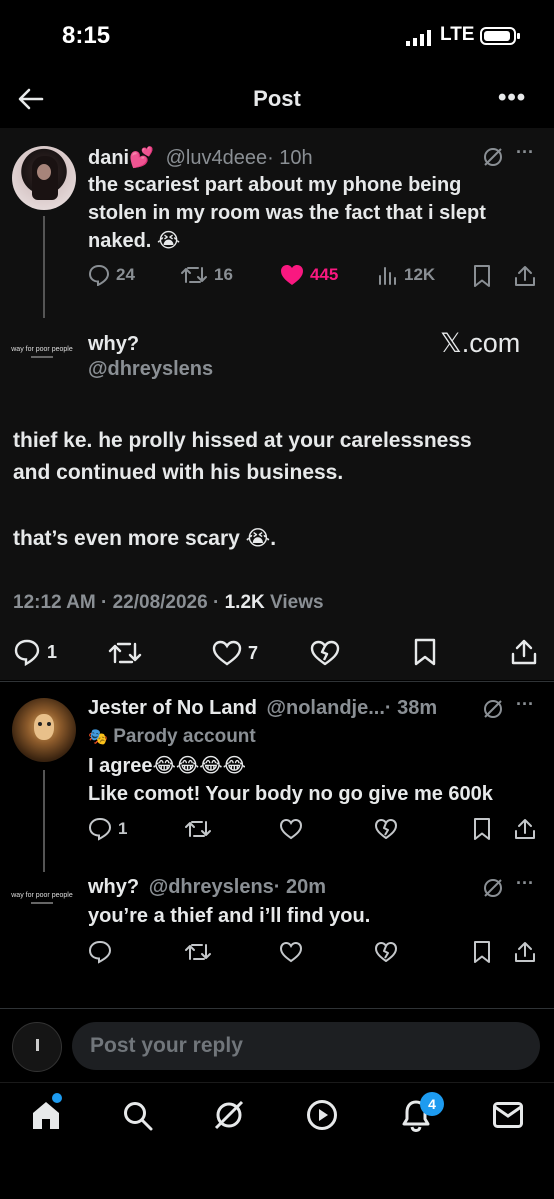  Describe the element at coordinates (277, 1140) in the screenshot. I see `bottom-nav` at that location.